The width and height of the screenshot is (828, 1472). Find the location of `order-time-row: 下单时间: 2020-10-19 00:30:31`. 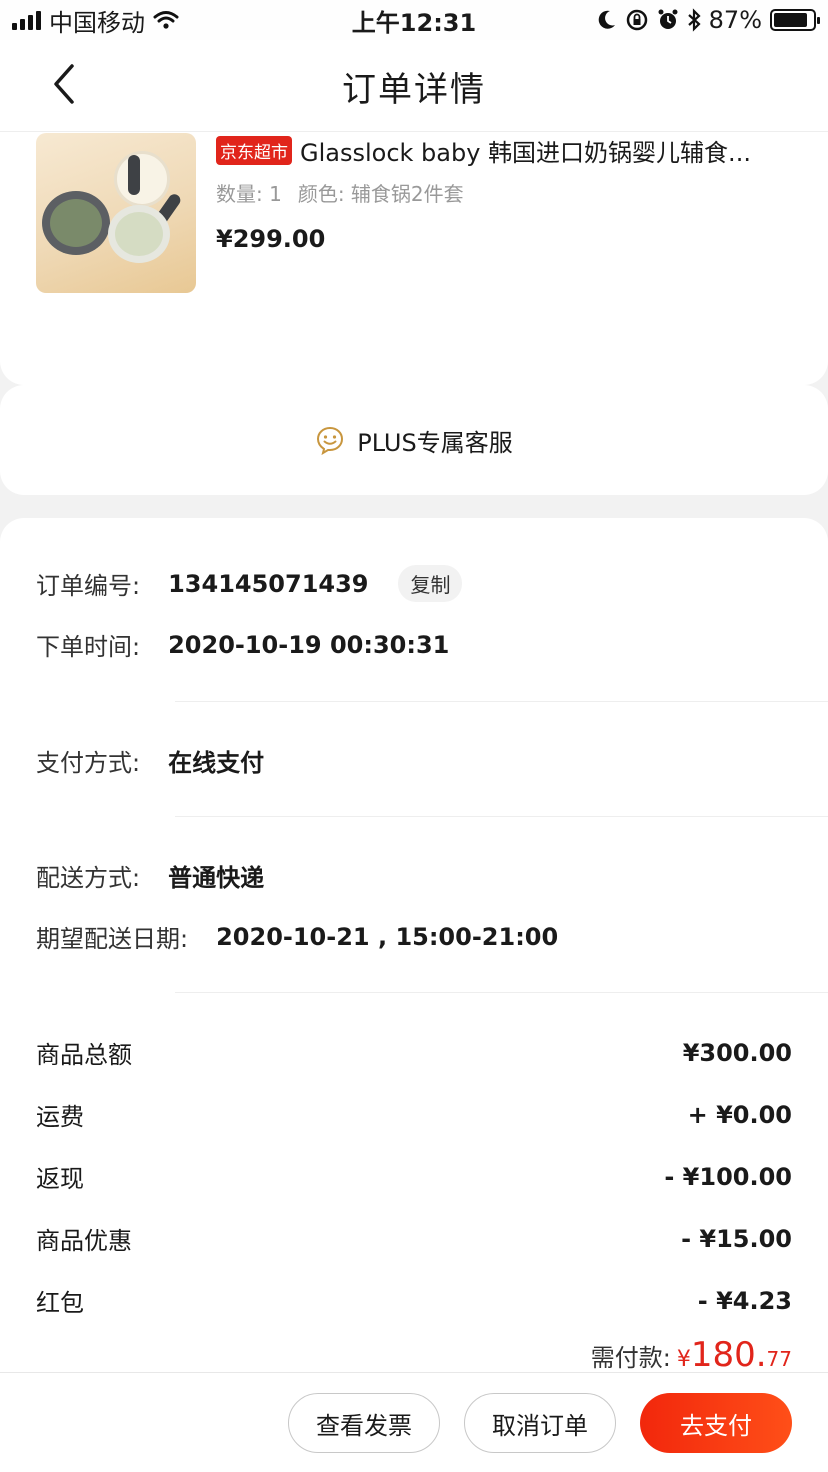

order-time-row: 下单时间: 2020-10-19 00:30:31 is located at coordinates (242, 644).